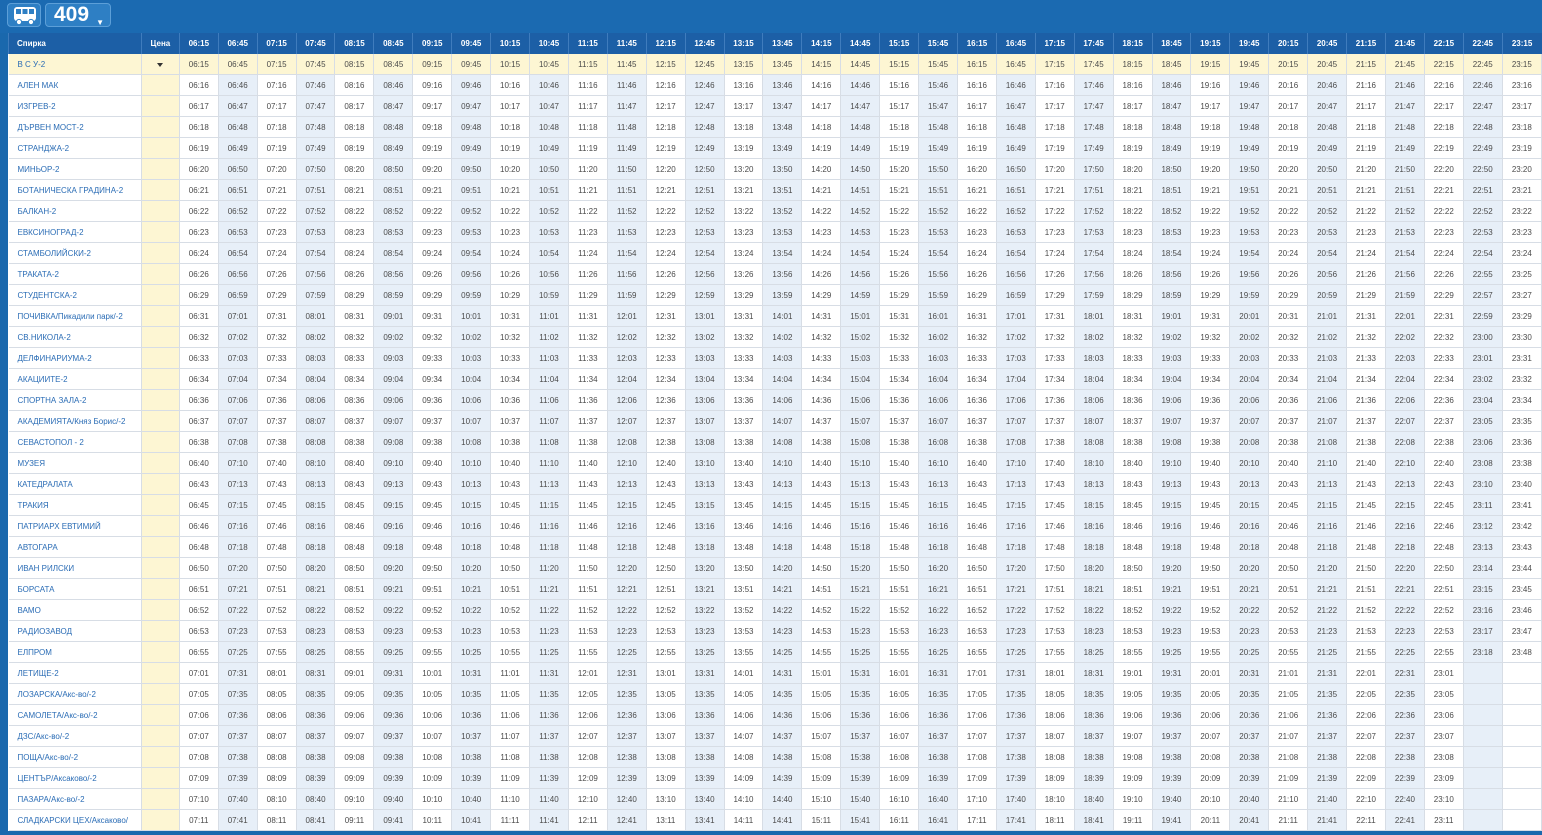 This screenshot has height=835, width=1542. What do you see at coordinates (1171, 43) in the screenshot?
I see `trip-header-1845: 18:45` at bounding box center [1171, 43].